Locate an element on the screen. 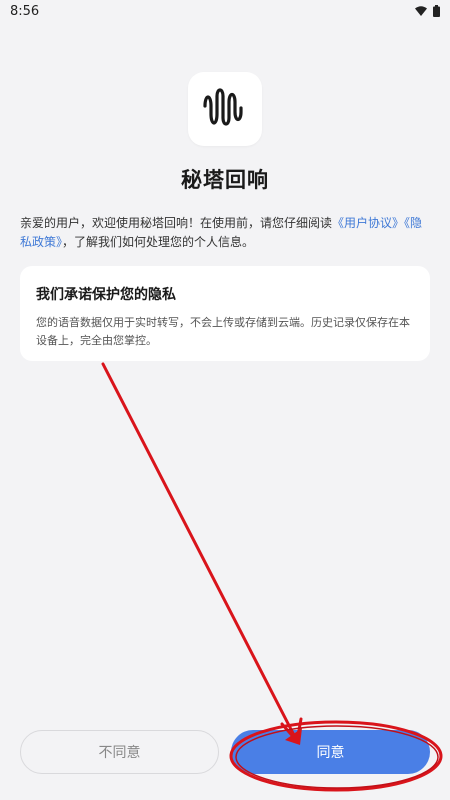  decline-button-label: 不同意 is located at coordinates (119, 753).